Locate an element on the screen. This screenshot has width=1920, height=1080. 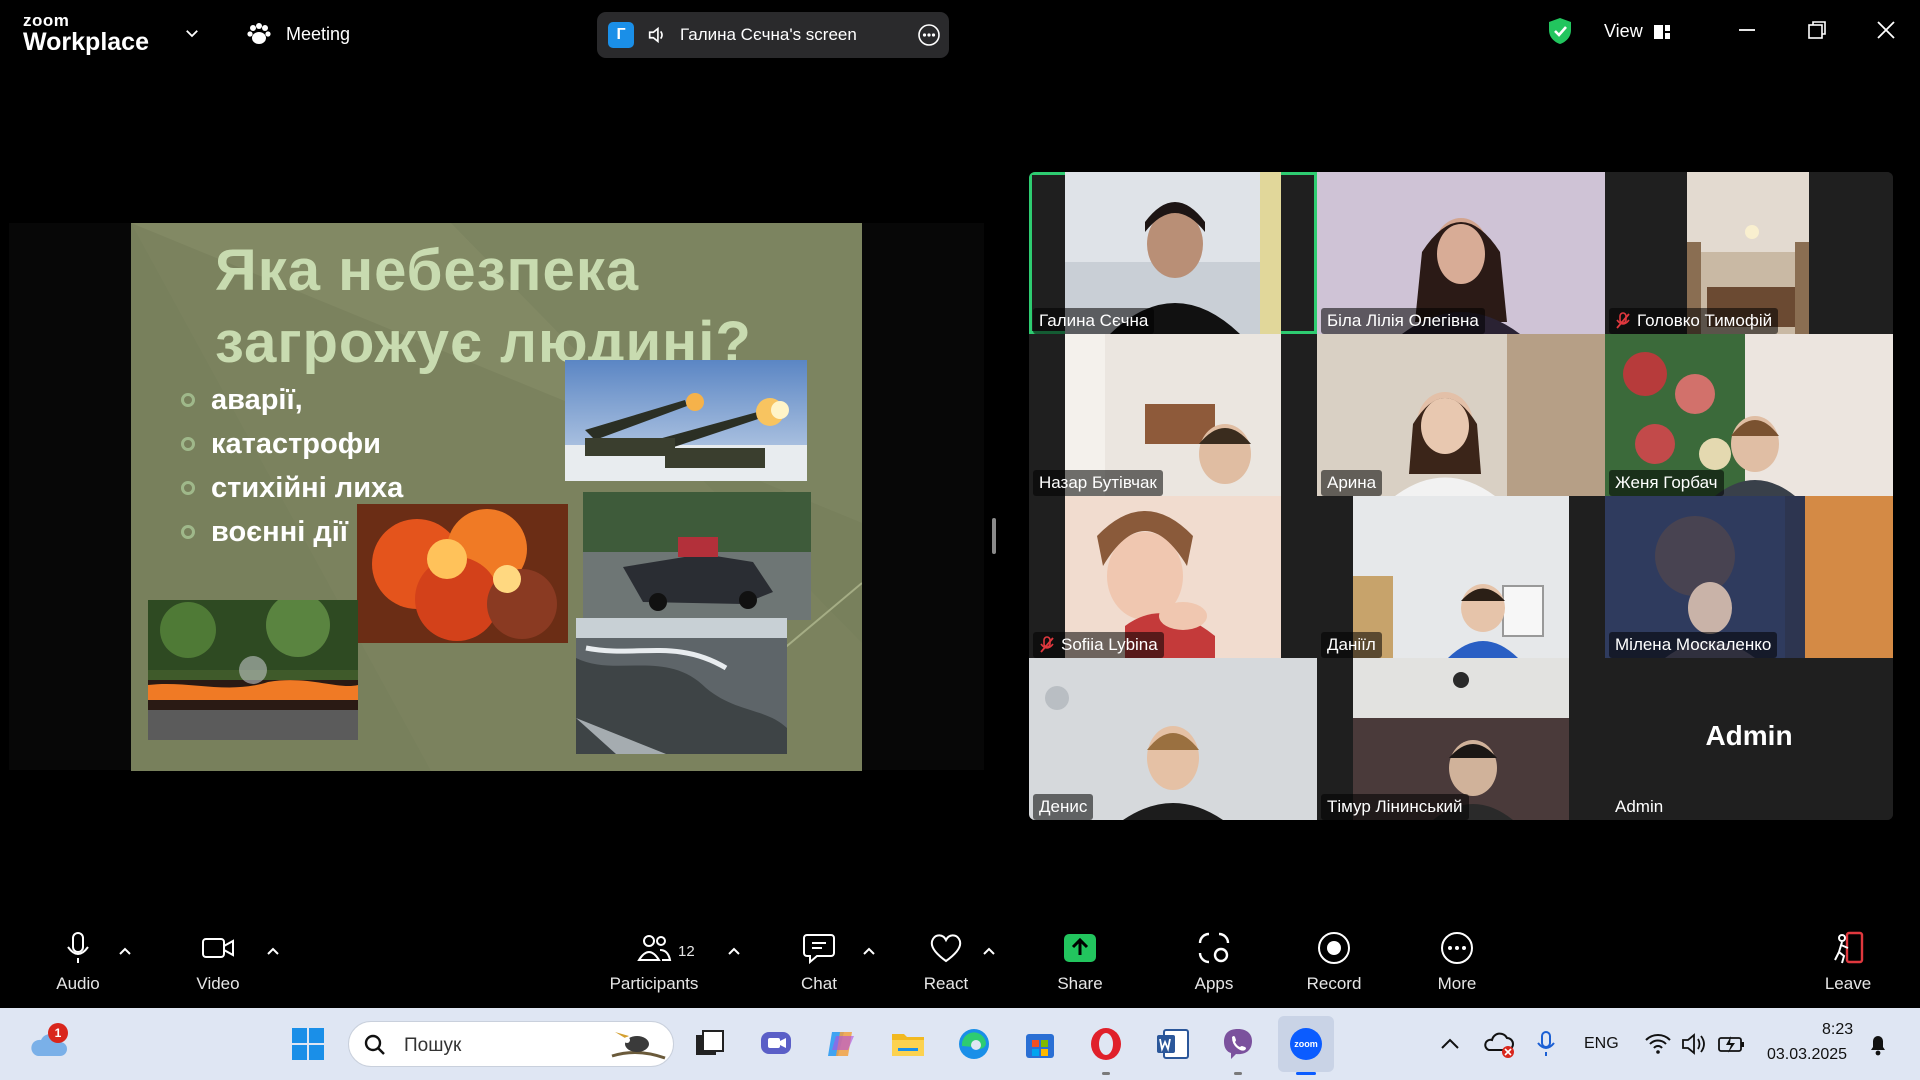
input-language-indicator: ENG is located at coordinates (1601, 1044).